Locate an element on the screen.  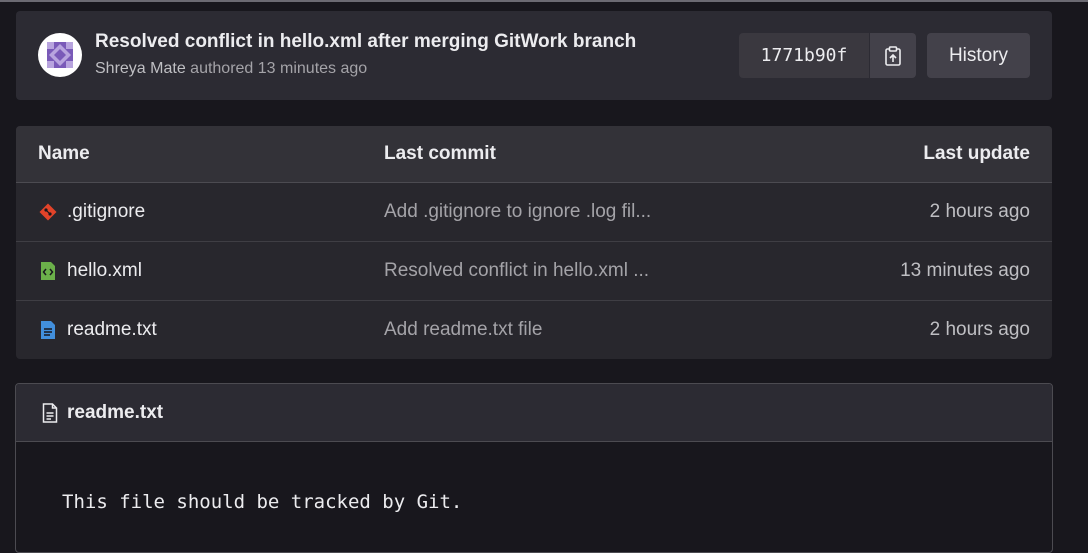
last-commit-link: Add readme.txt file is located at coordinates (463, 330).